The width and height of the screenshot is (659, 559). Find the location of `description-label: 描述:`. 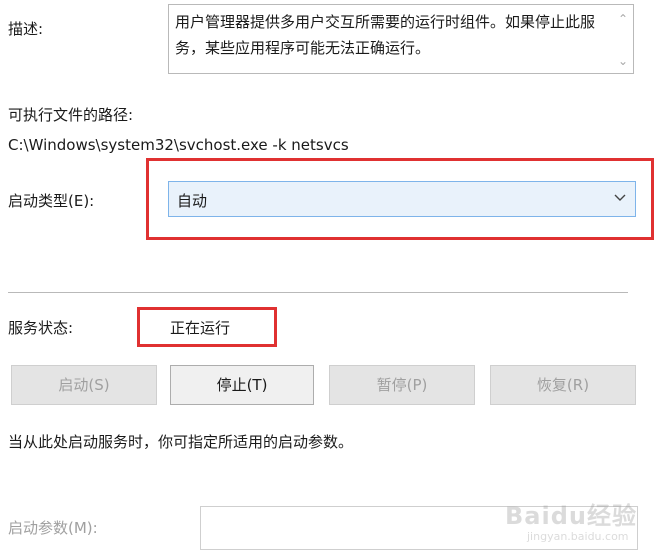

description-label: 描述: is located at coordinates (26, 29).